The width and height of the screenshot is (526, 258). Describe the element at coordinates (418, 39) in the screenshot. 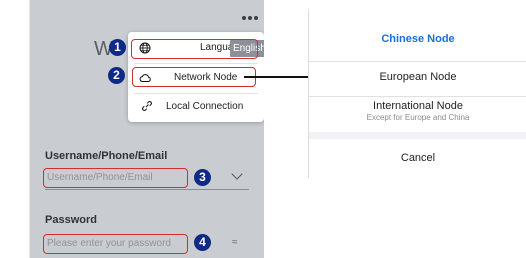

I see `node-option-chinese-label: Chinese Node` at that location.